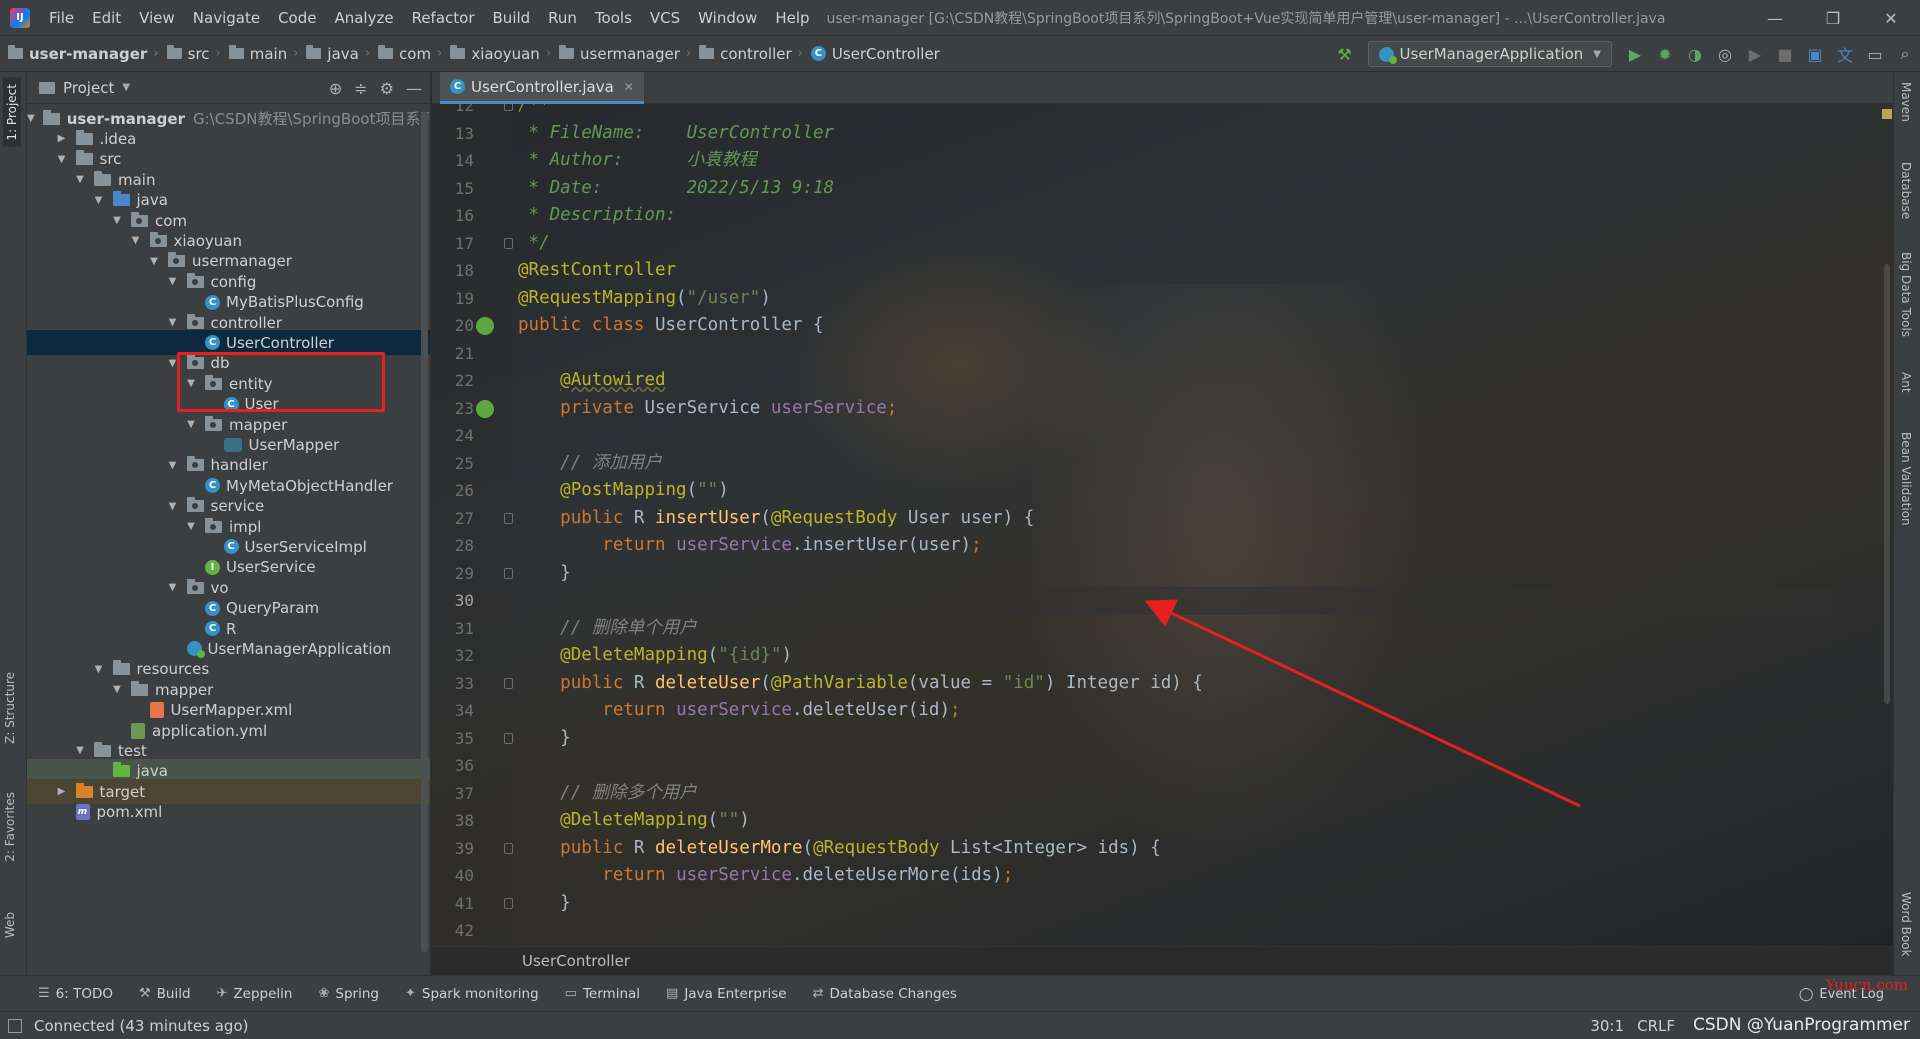 The image size is (1920, 1039). I want to click on hide-icon: —, so click(414, 88).